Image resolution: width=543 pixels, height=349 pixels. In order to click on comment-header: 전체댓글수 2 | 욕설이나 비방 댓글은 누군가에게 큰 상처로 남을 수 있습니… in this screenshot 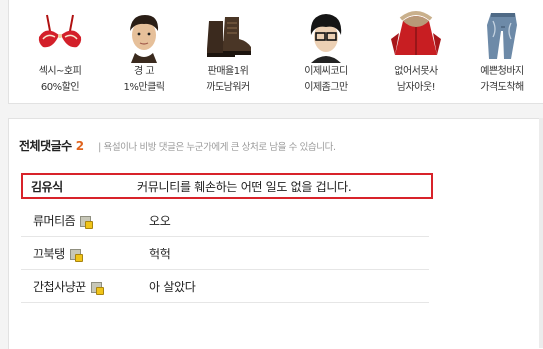, I will do `click(177, 145)`.